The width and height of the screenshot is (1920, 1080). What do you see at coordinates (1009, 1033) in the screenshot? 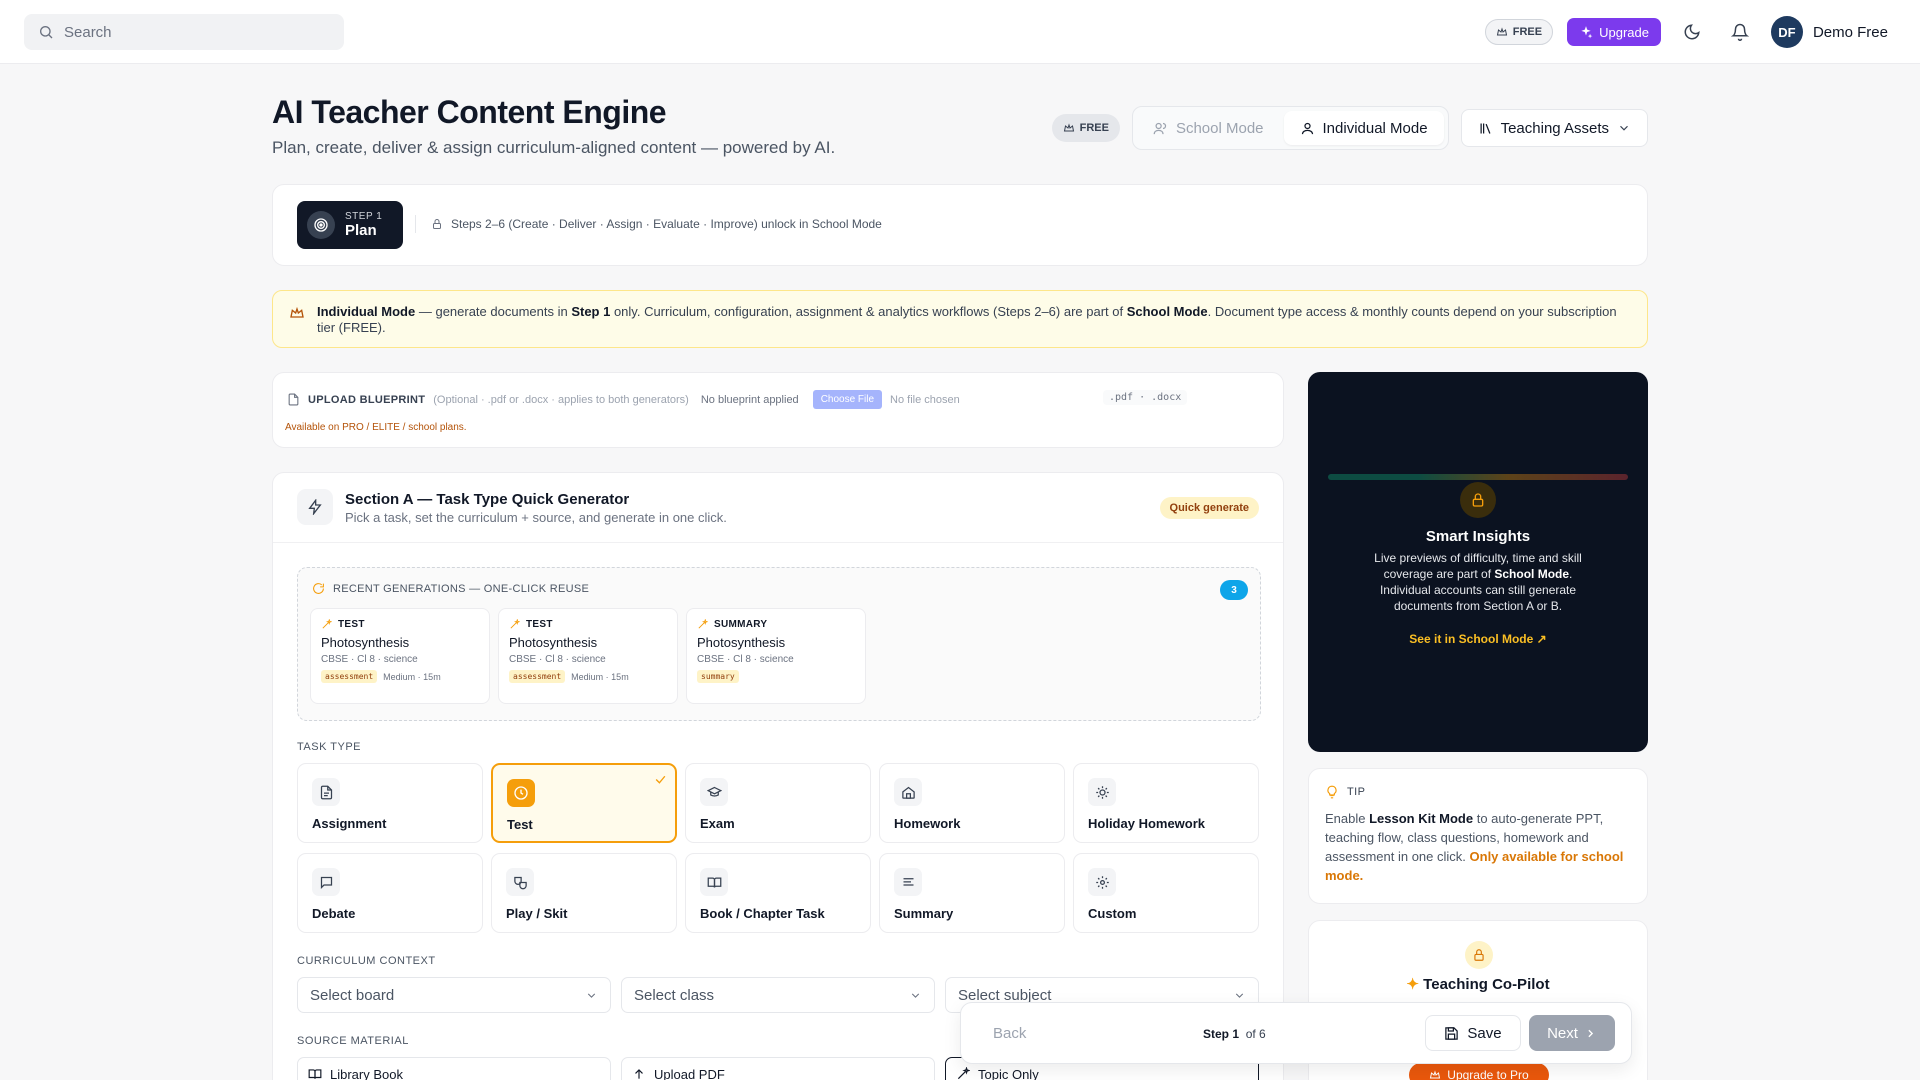
I see `back-button: Back` at bounding box center [1009, 1033].